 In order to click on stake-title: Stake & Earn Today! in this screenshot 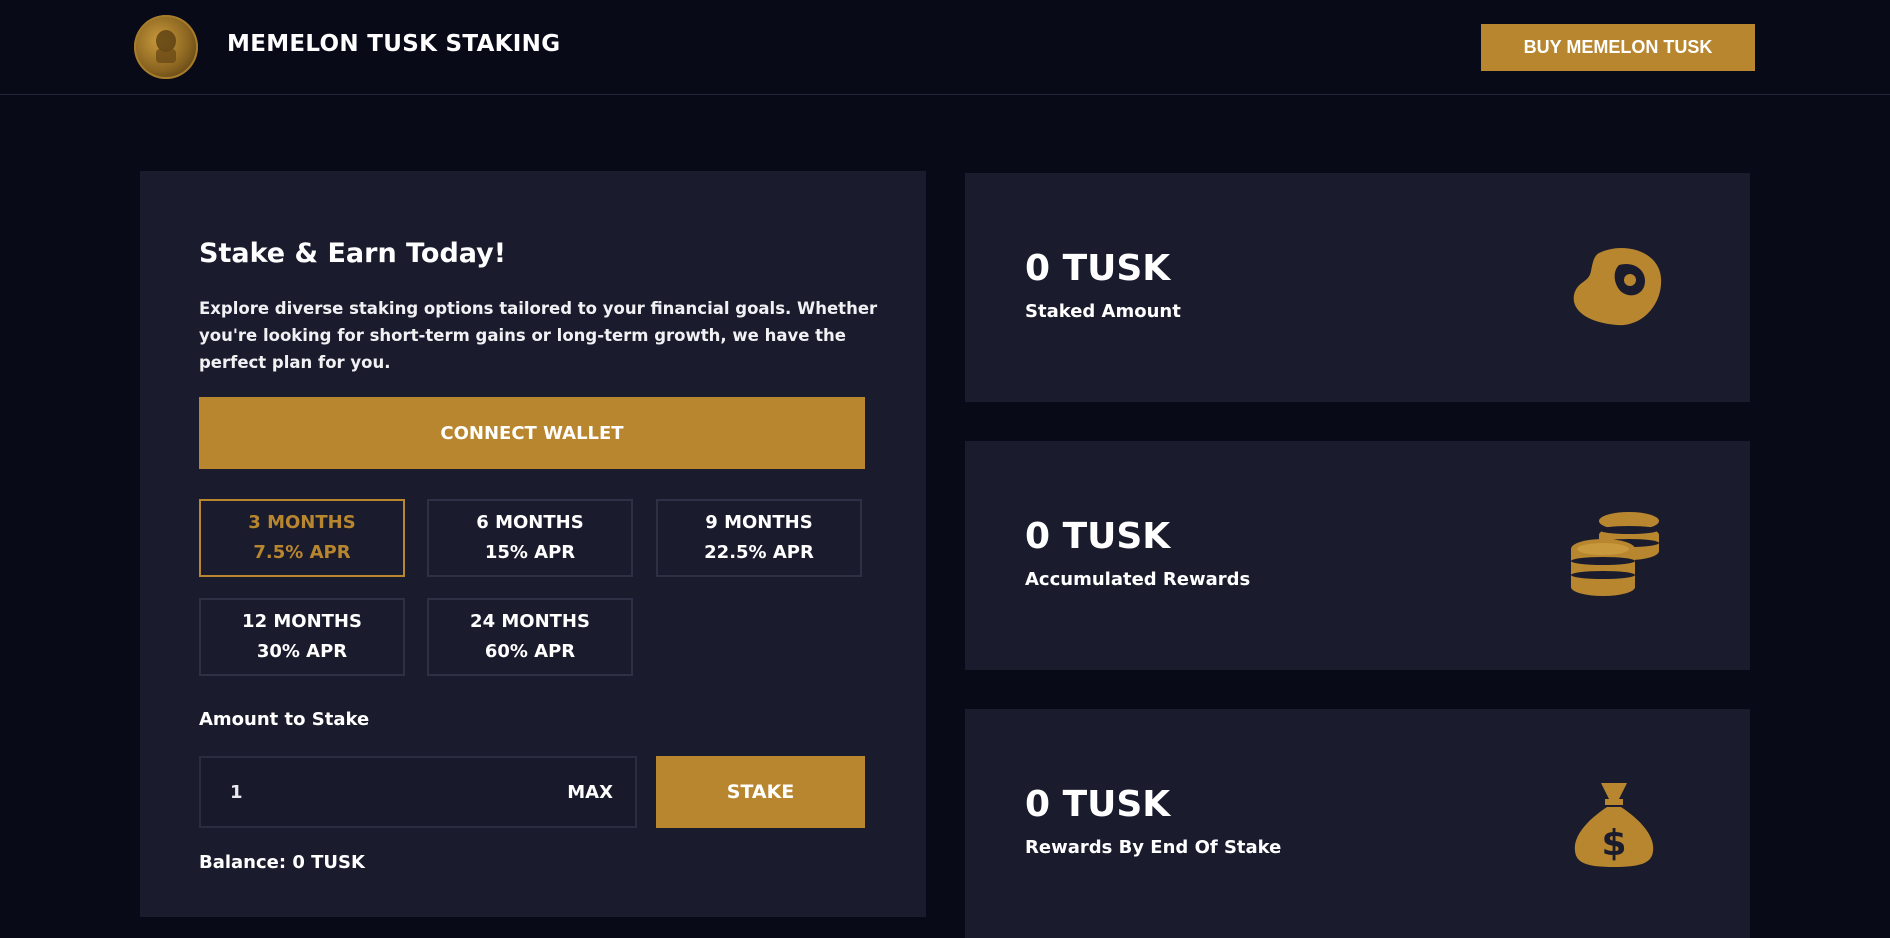, I will do `click(353, 253)`.